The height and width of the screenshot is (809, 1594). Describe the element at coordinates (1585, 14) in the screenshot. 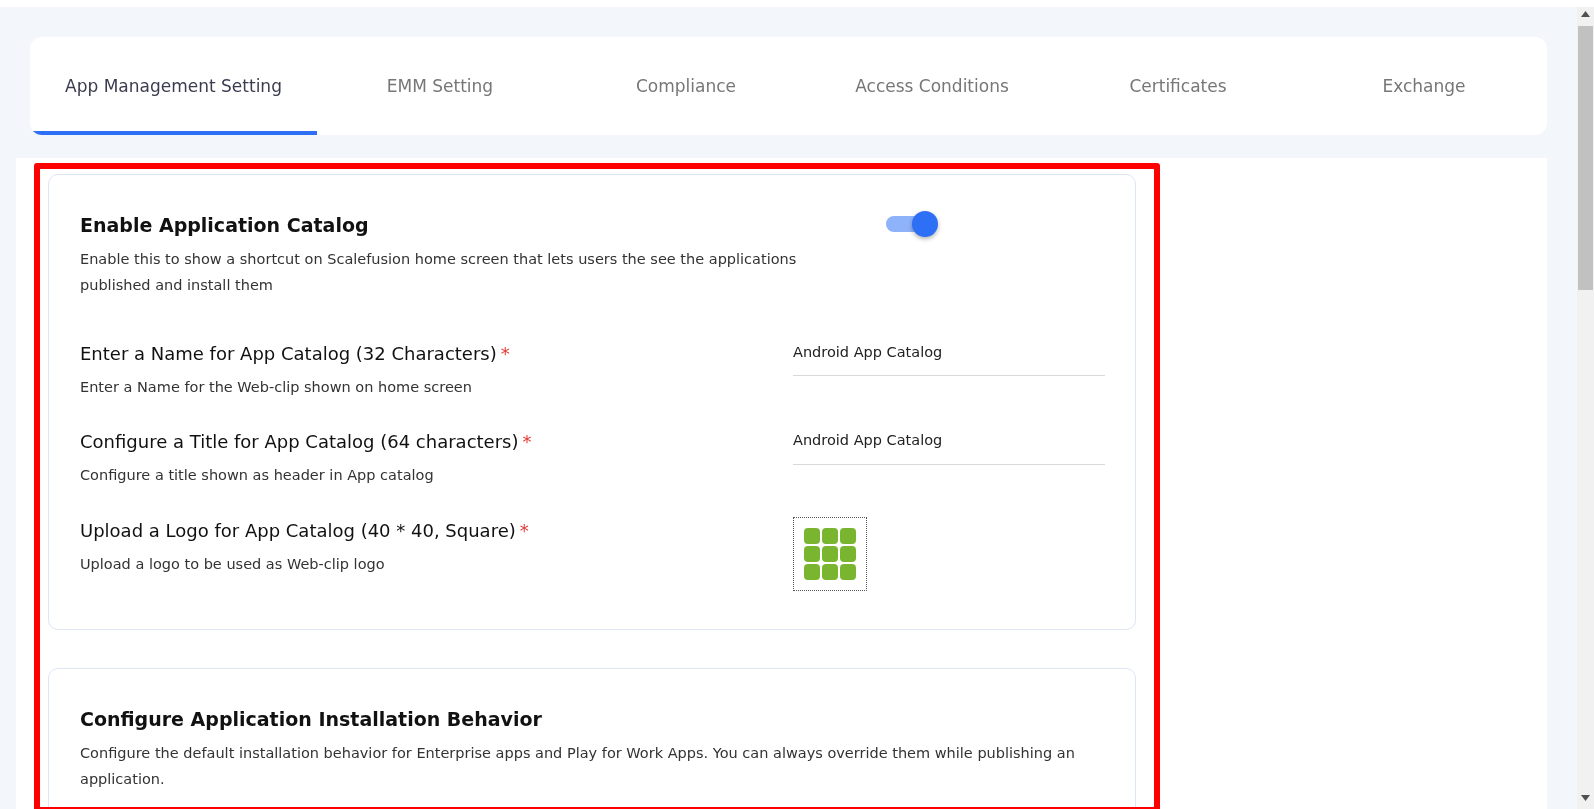

I see `scroll-up-icon` at that location.